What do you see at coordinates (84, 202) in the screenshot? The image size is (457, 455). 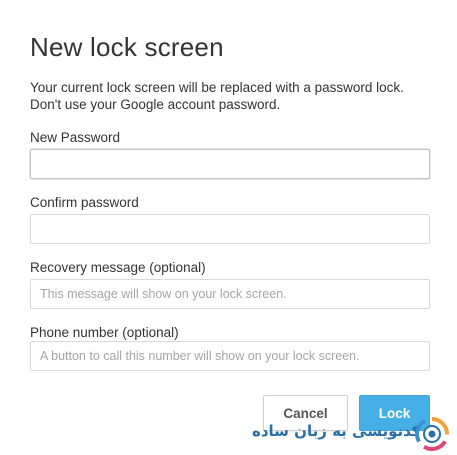 I see `confirm-password-label: Confirm password` at bounding box center [84, 202].